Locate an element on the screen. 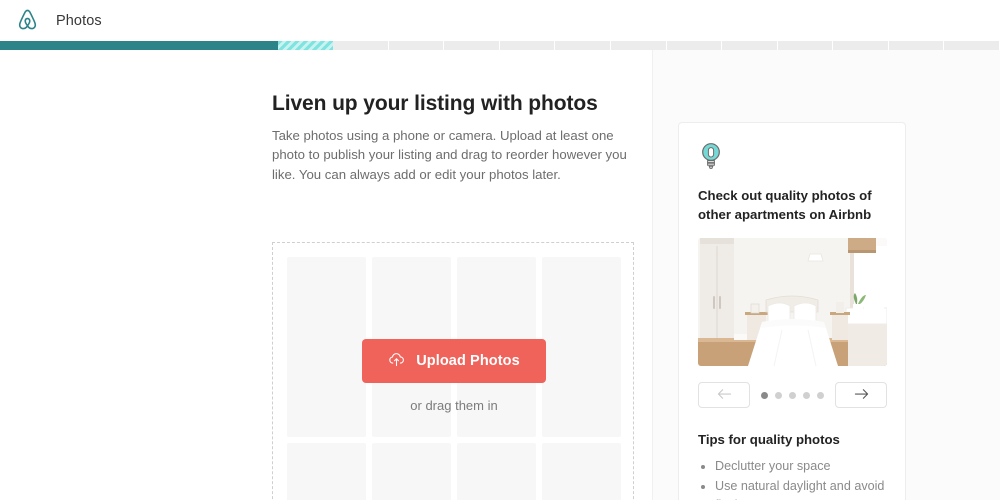 This screenshot has width=1000, height=500. tips-heading: Tips for quality photos is located at coordinates (769, 440).